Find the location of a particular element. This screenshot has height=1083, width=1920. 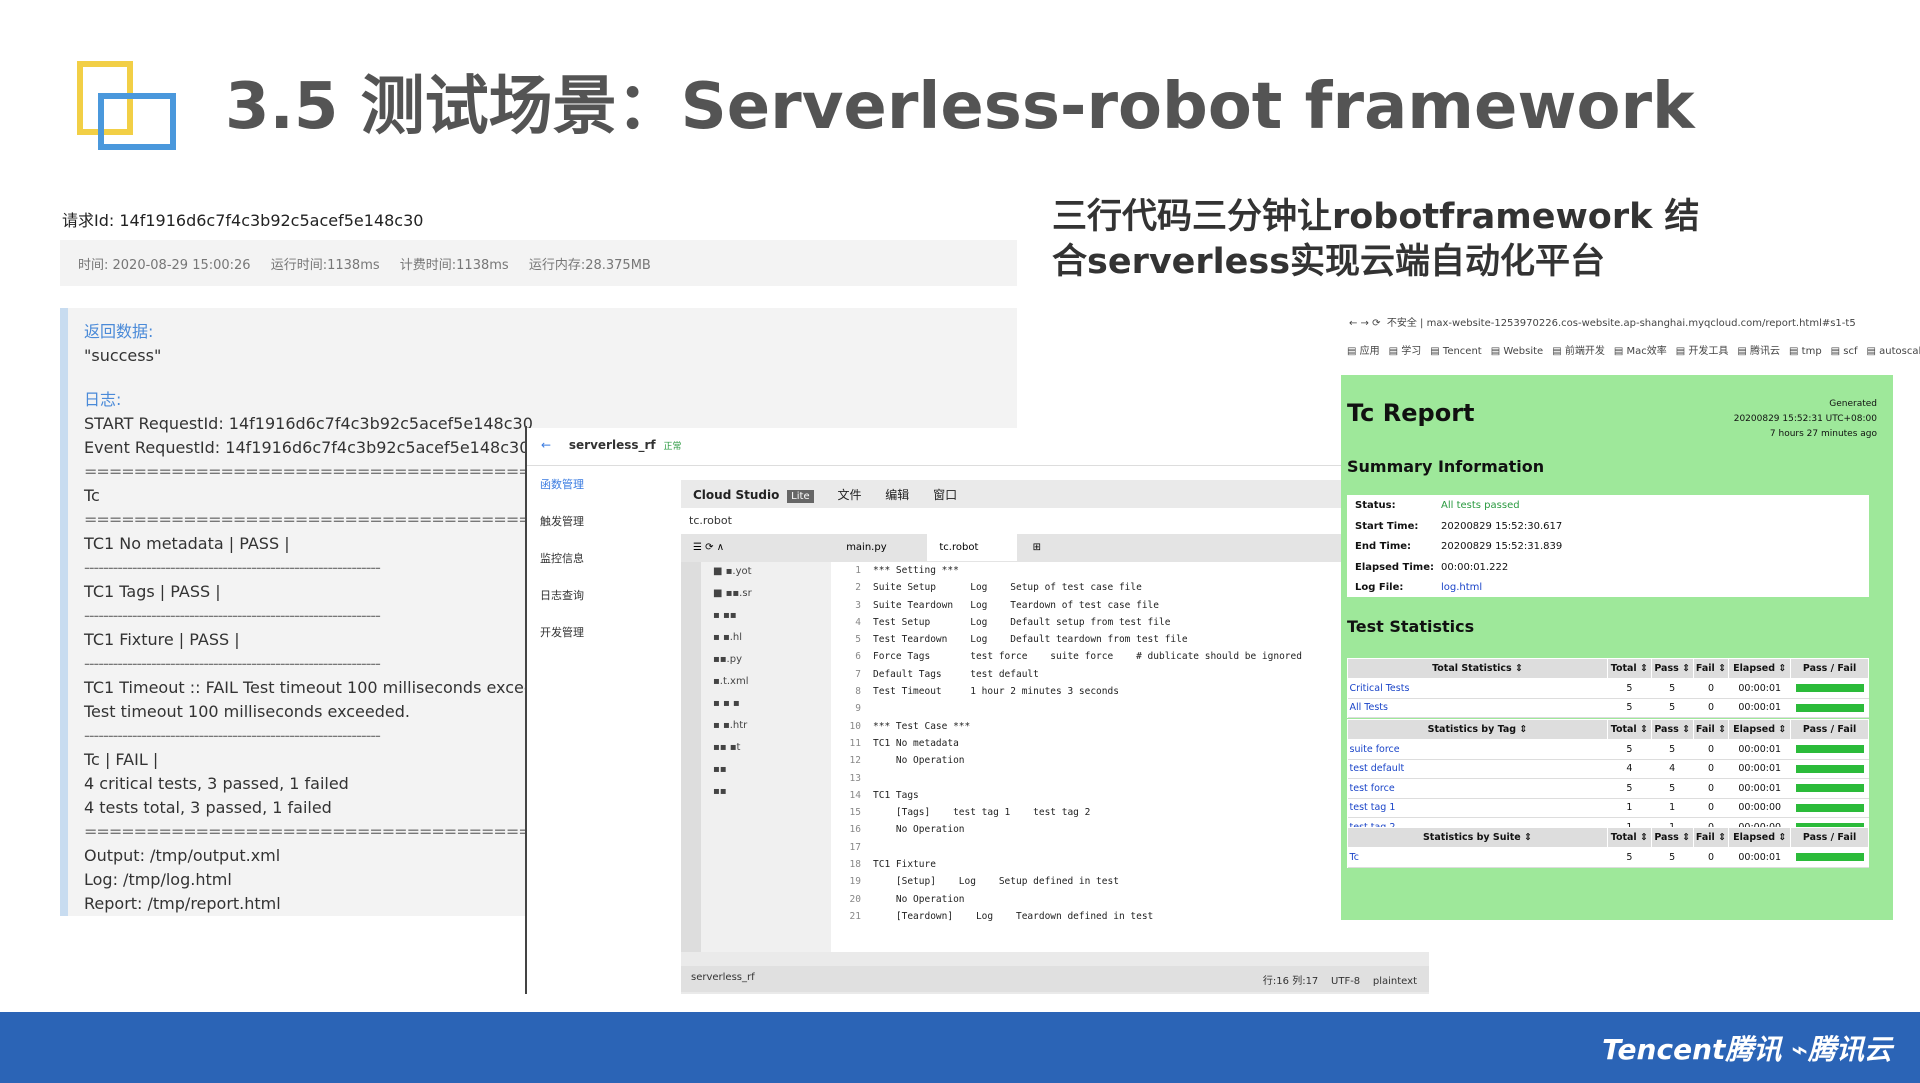

line-number: 17 is located at coordinates (855, 847).